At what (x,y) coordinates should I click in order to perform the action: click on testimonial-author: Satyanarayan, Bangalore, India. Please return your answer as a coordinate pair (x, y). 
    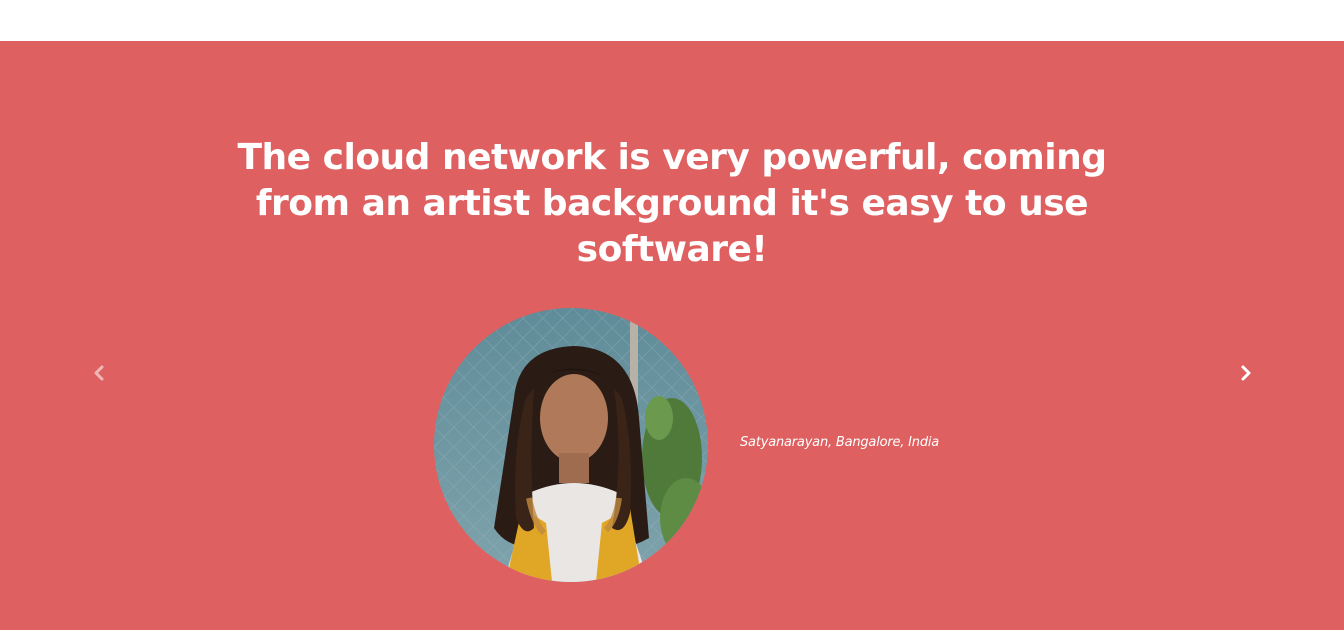
    Looking at the image, I should click on (840, 442).